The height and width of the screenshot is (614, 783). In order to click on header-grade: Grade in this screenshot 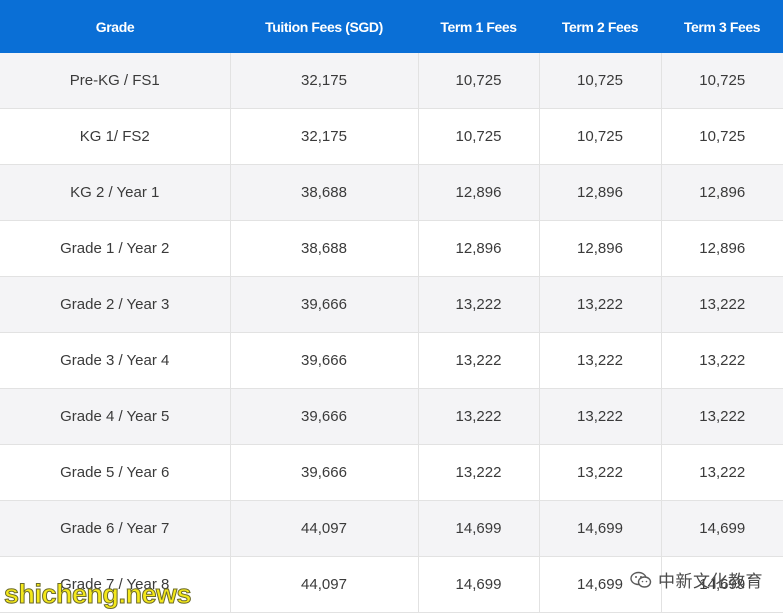, I will do `click(115, 26)`.